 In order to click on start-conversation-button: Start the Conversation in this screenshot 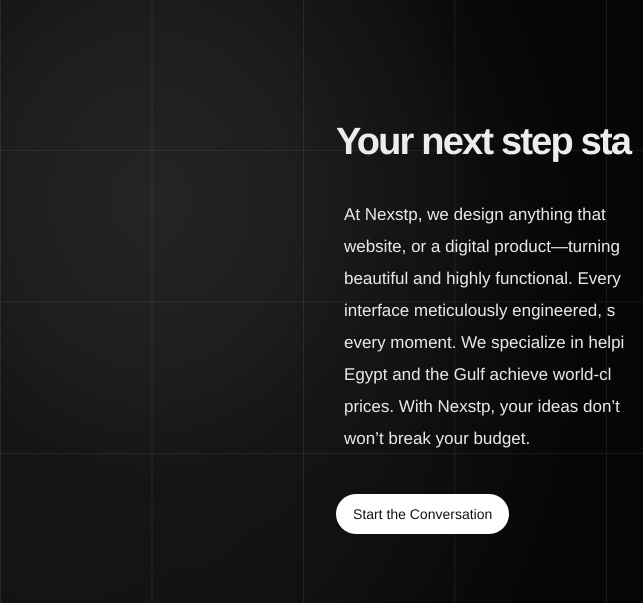, I will do `click(423, 514)`.